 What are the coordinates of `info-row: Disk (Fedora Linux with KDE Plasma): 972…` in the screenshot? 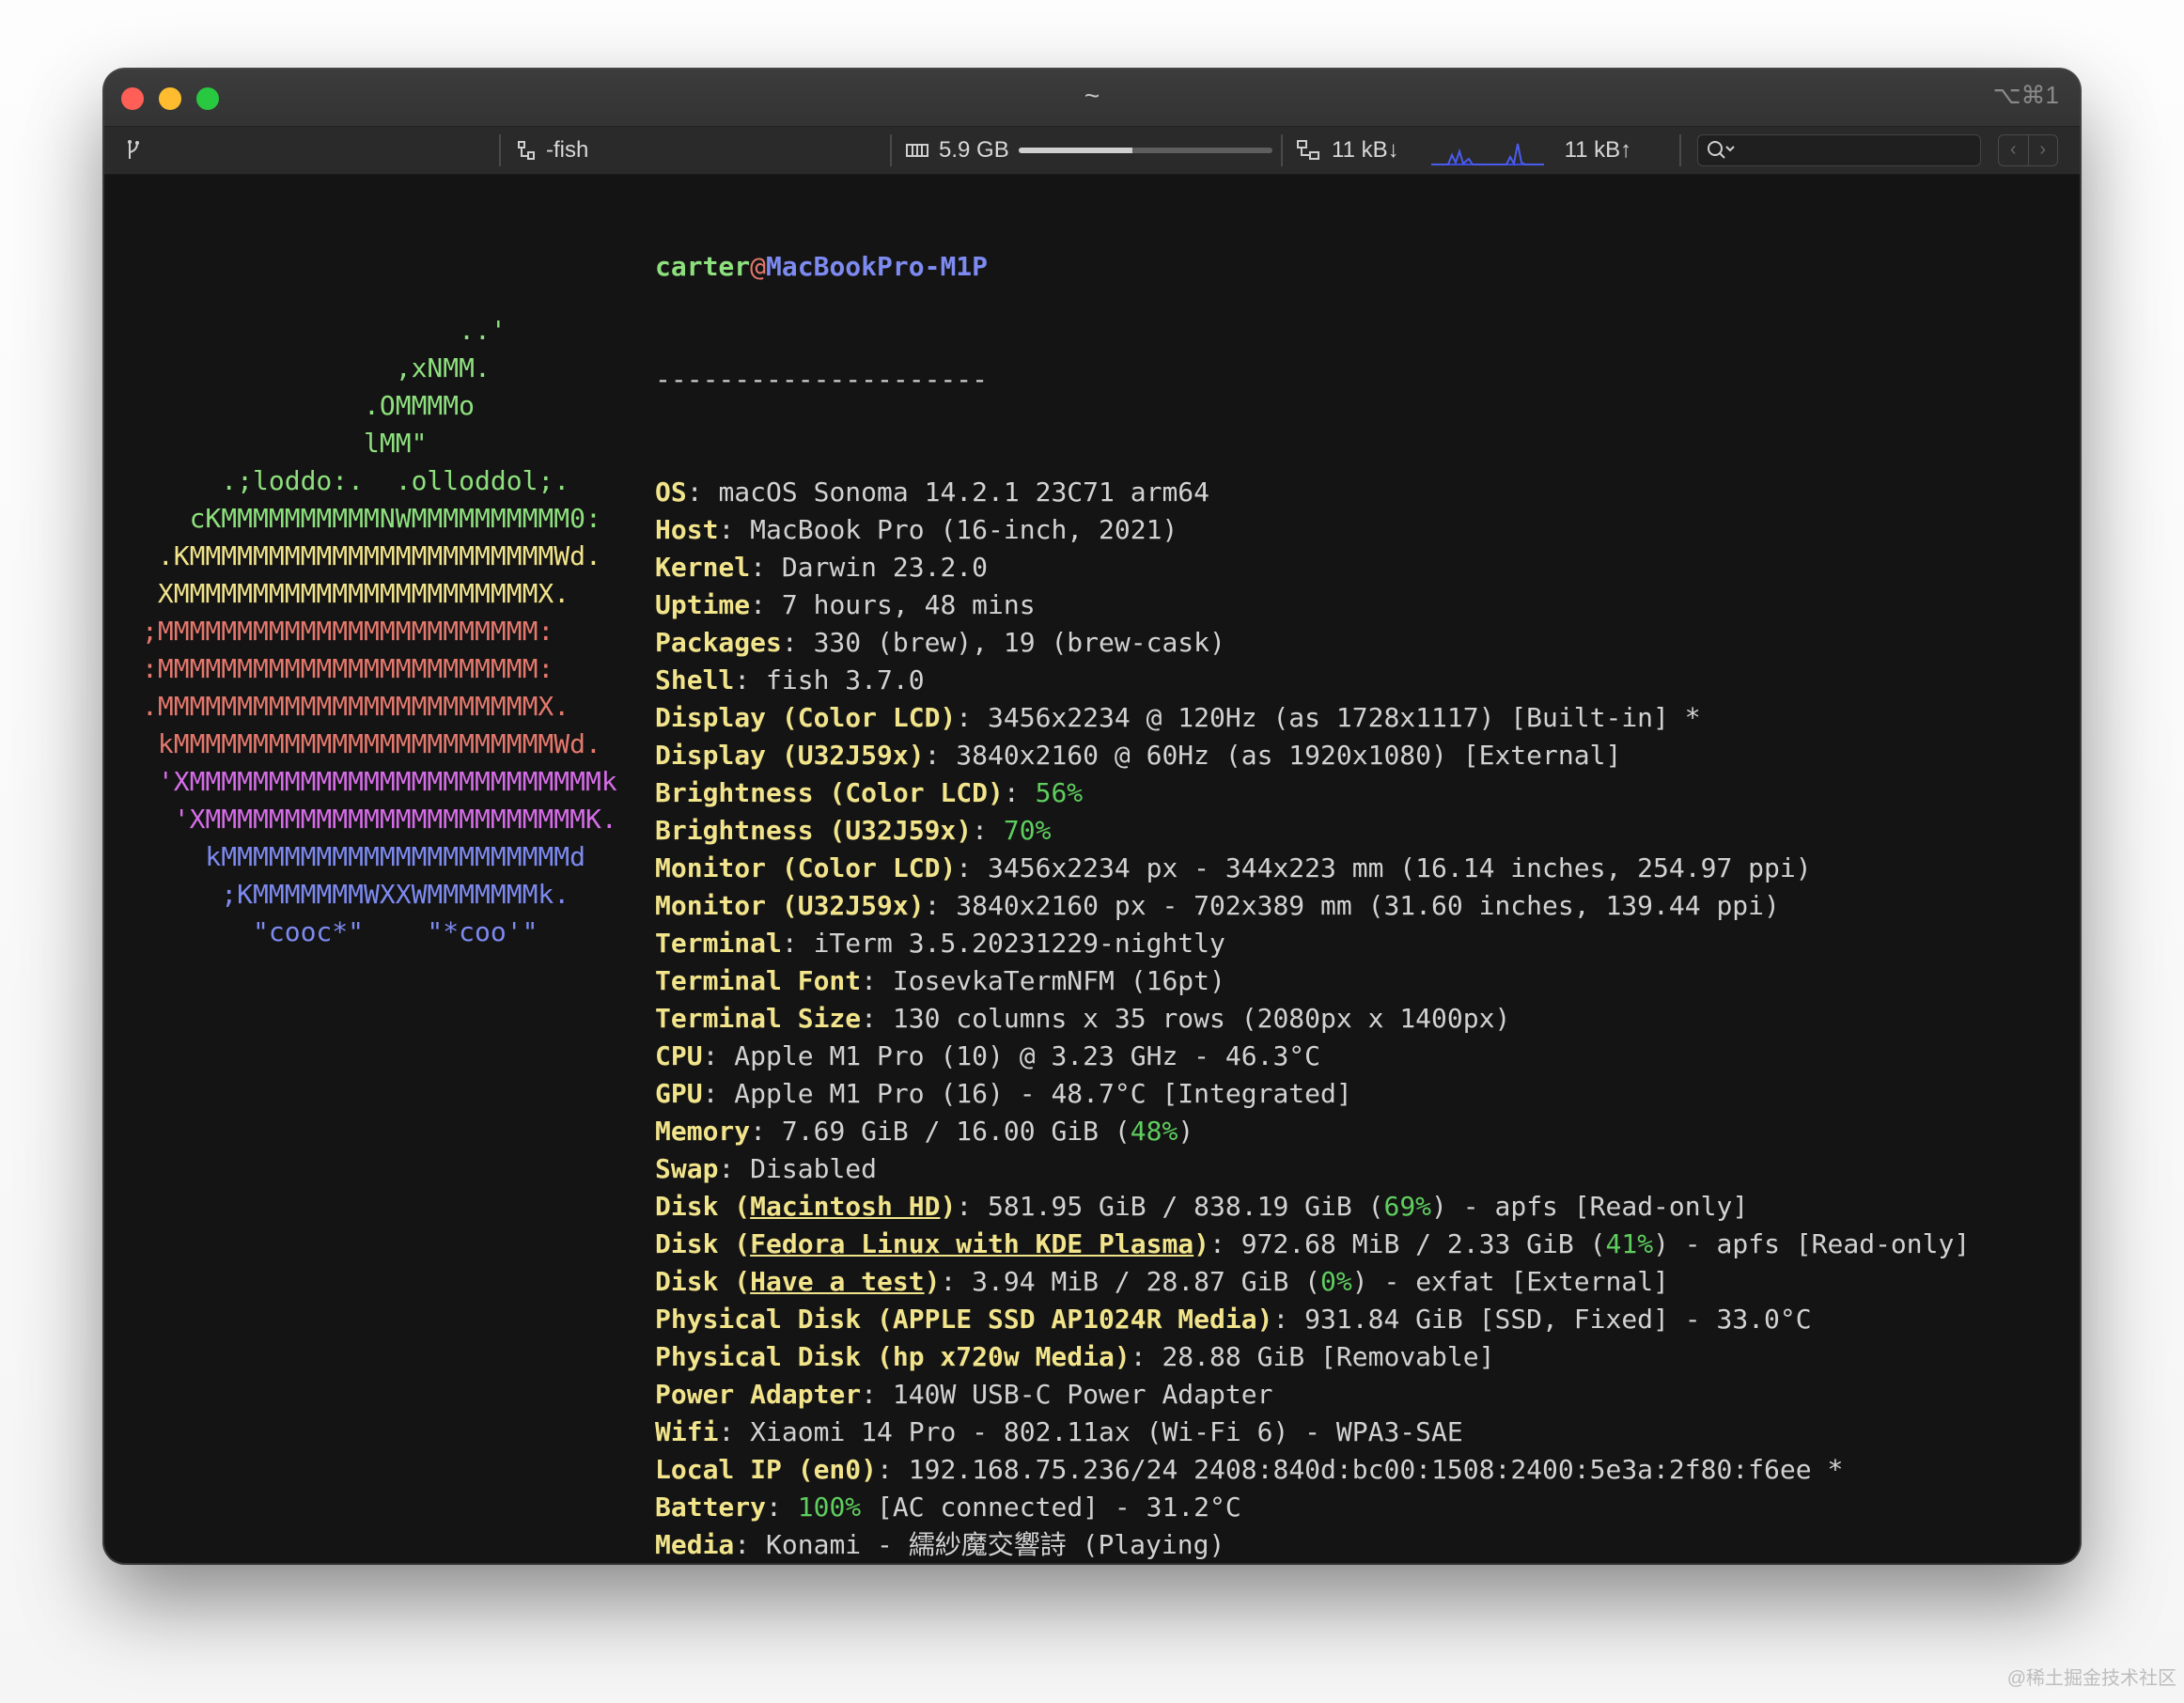 It's located at (1313, 1244).